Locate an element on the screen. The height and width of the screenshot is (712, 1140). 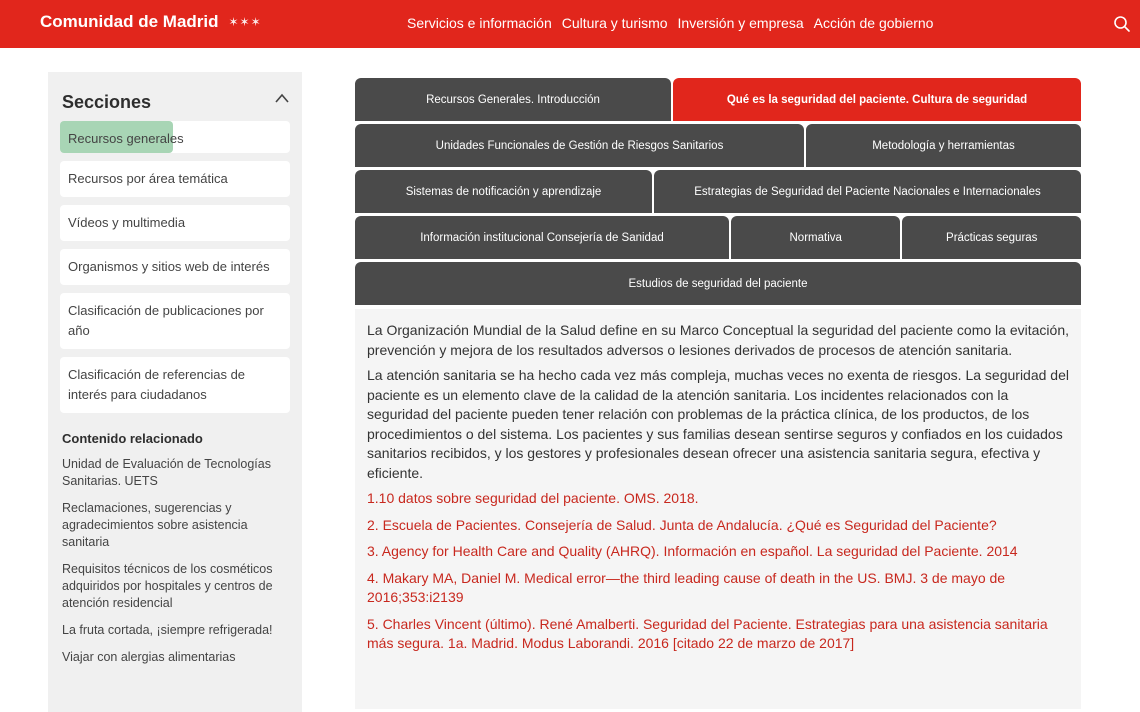
related-content-title: Contenido relacionado is located at coordinates (132, 438).